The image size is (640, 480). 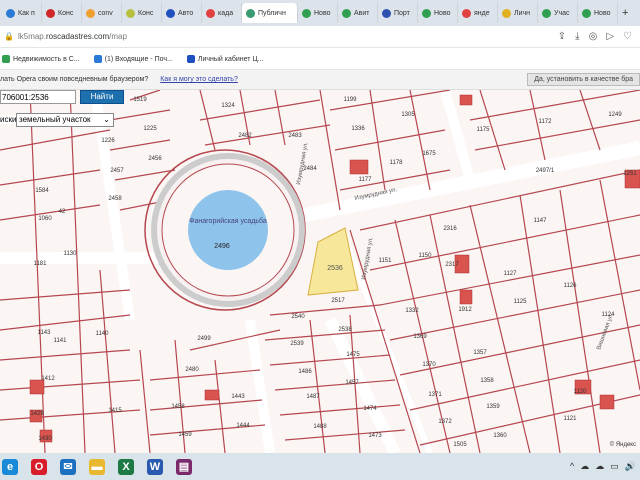 What do you see at coordinates (426, 256) in the screenshot?
I see `parcel-number: 1150` at bounding box center [426, 256].